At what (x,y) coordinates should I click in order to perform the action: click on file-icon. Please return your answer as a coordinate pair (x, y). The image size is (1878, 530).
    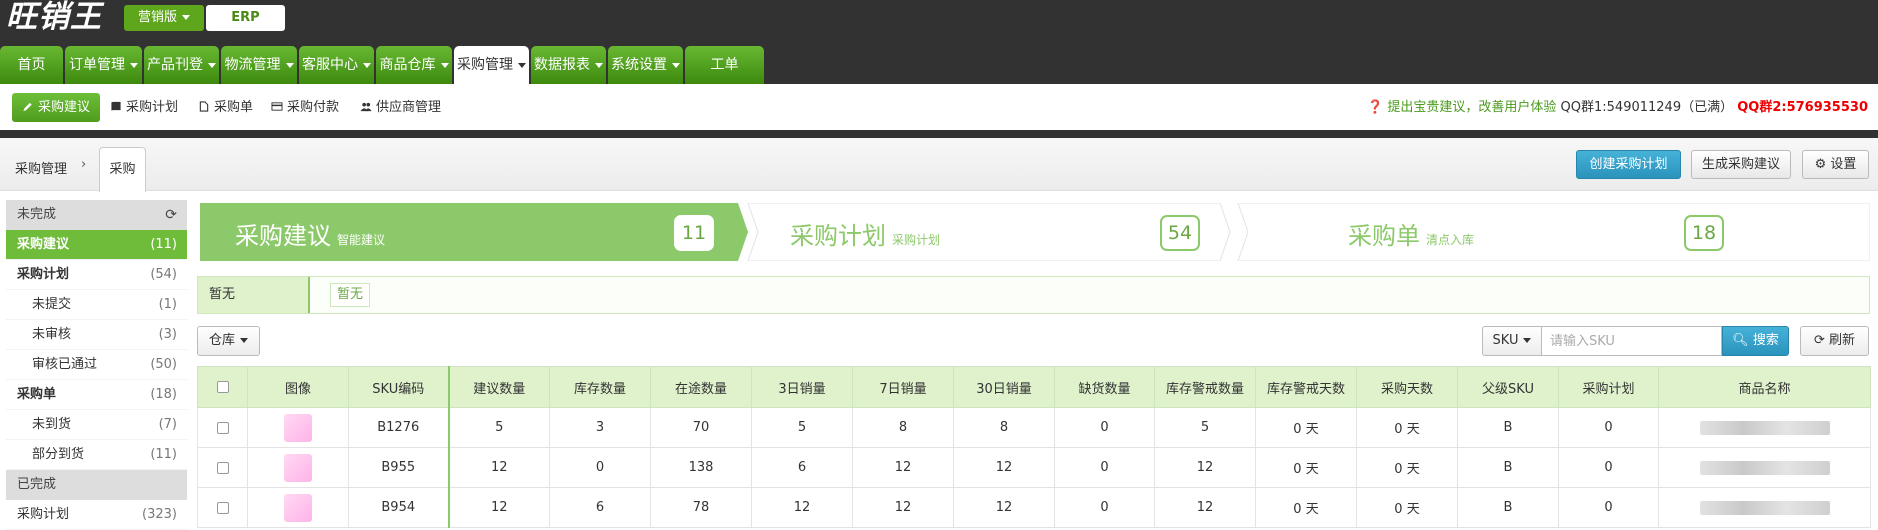
    Looking at the image, I should click on (204, 106).